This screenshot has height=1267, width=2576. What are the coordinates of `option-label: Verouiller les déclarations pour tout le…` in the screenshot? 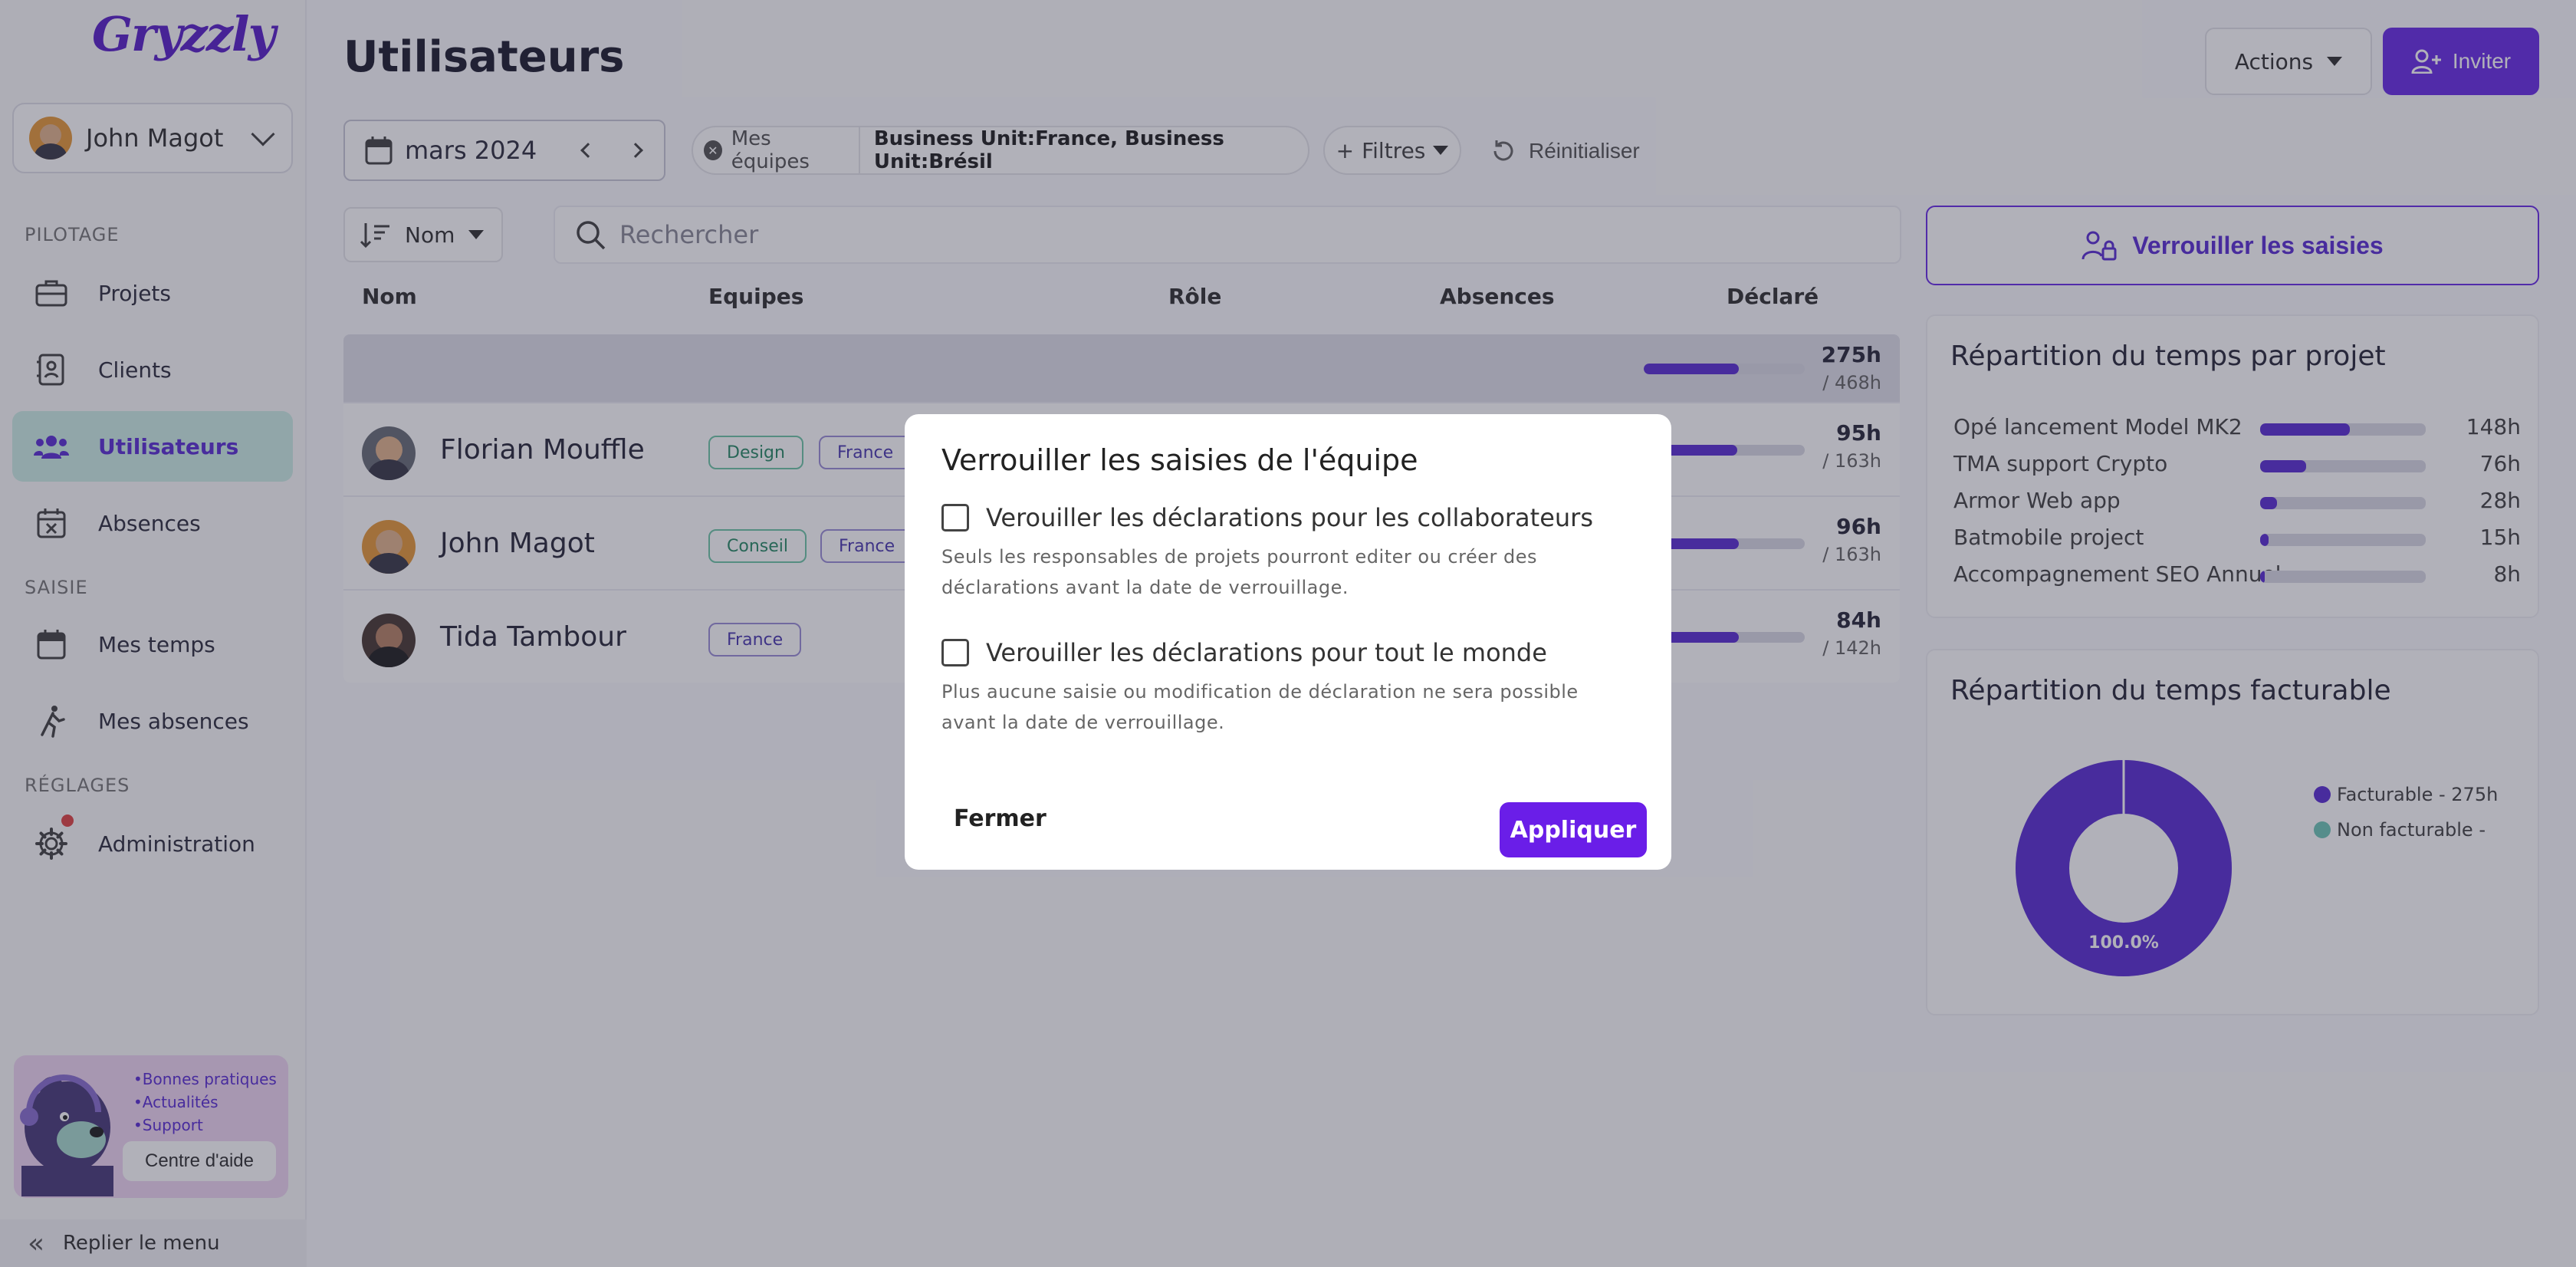 It's located at (1267, 652).